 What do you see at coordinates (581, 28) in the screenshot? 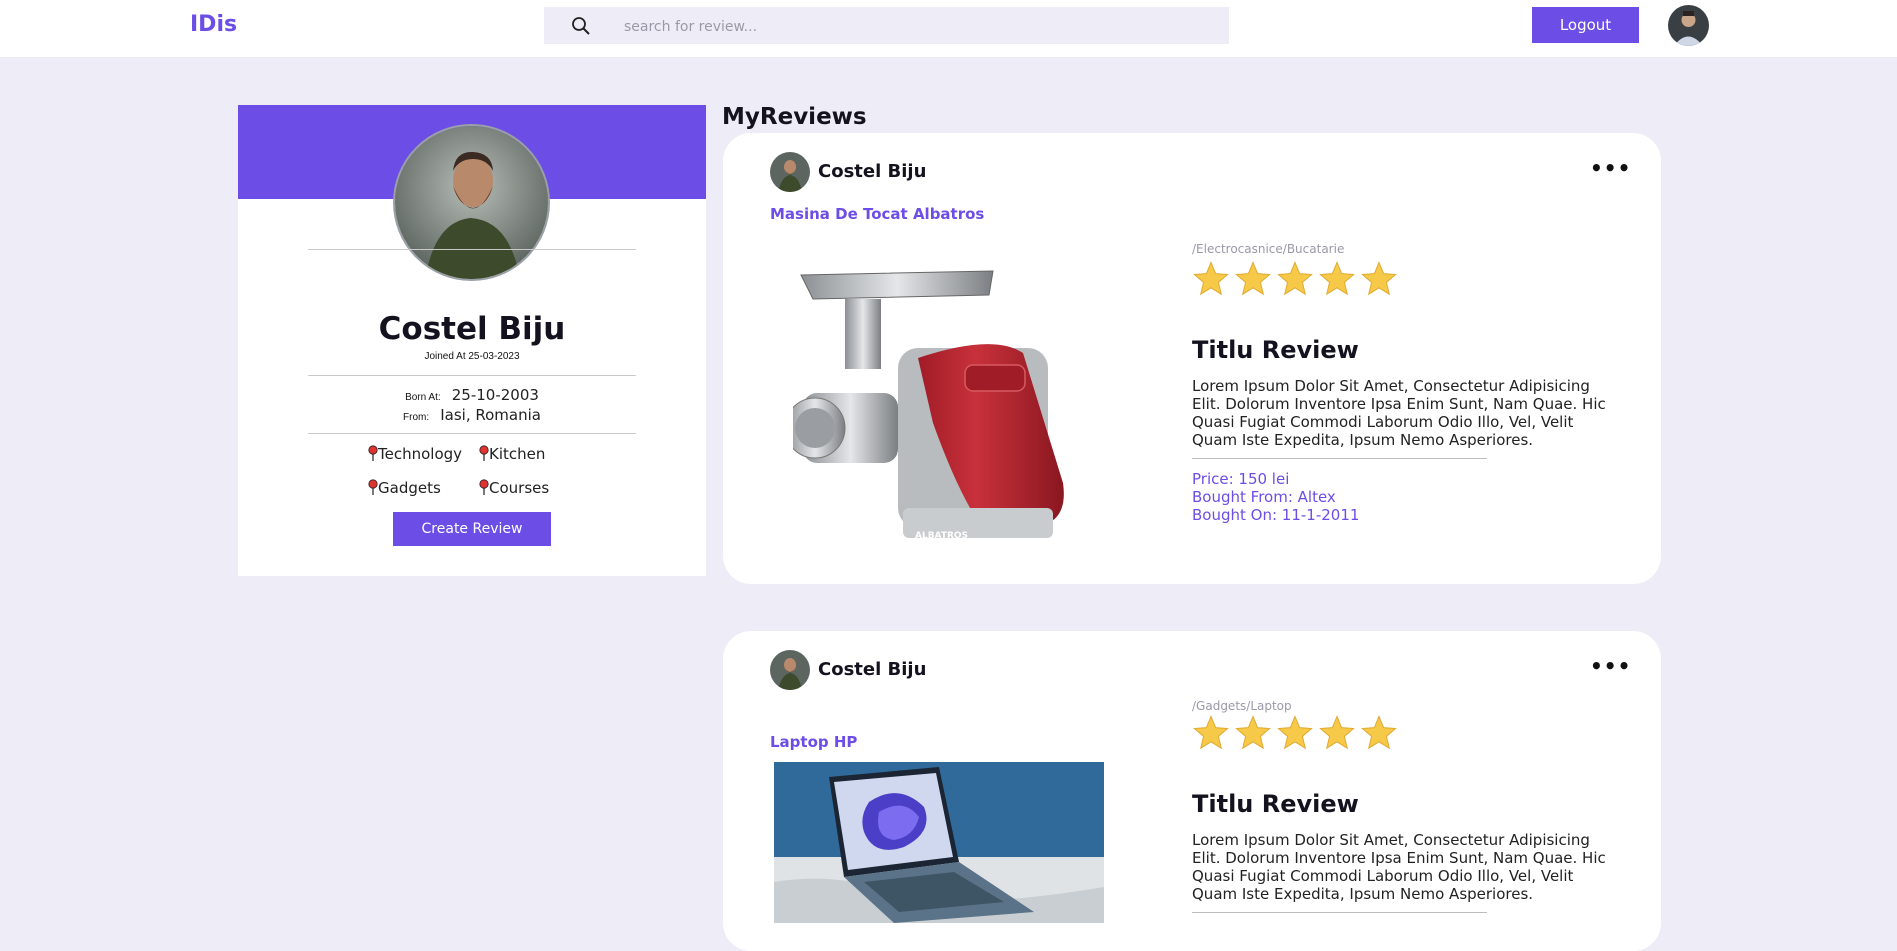
I see `search-icon` at bounding box center [581, 28].